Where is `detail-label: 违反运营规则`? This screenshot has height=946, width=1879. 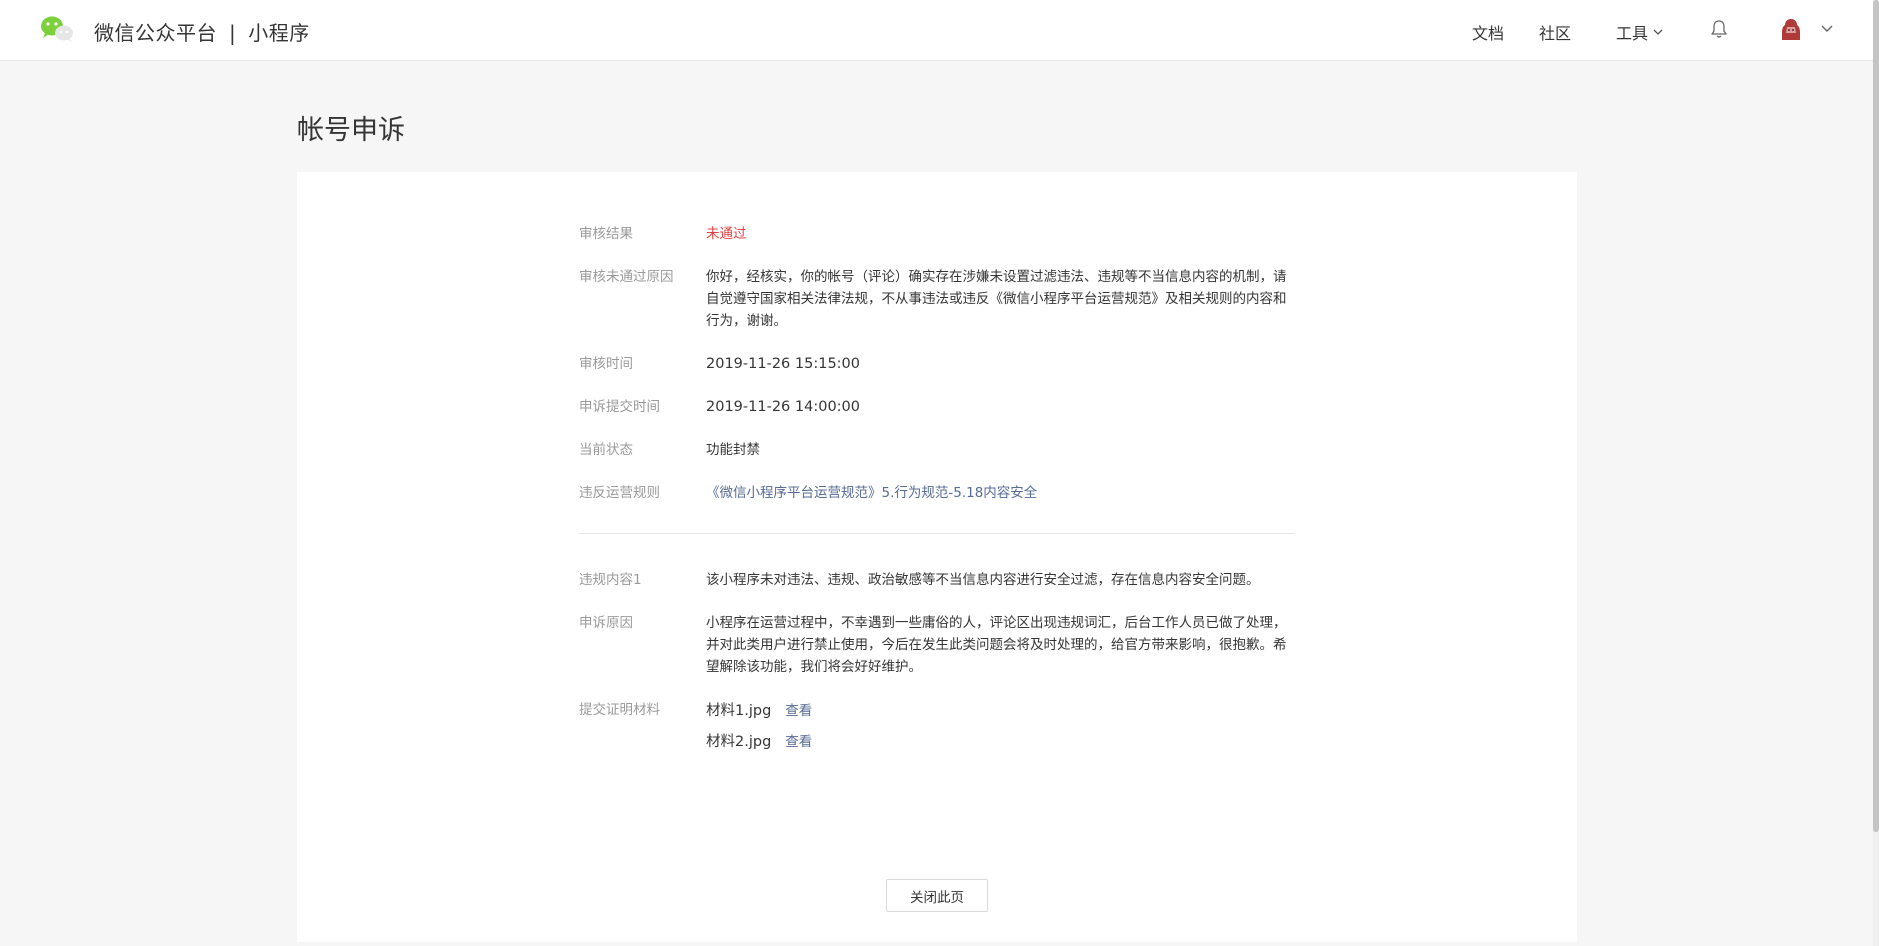 detail-label: 违反运营规则 is located at coordinates (619, 493).